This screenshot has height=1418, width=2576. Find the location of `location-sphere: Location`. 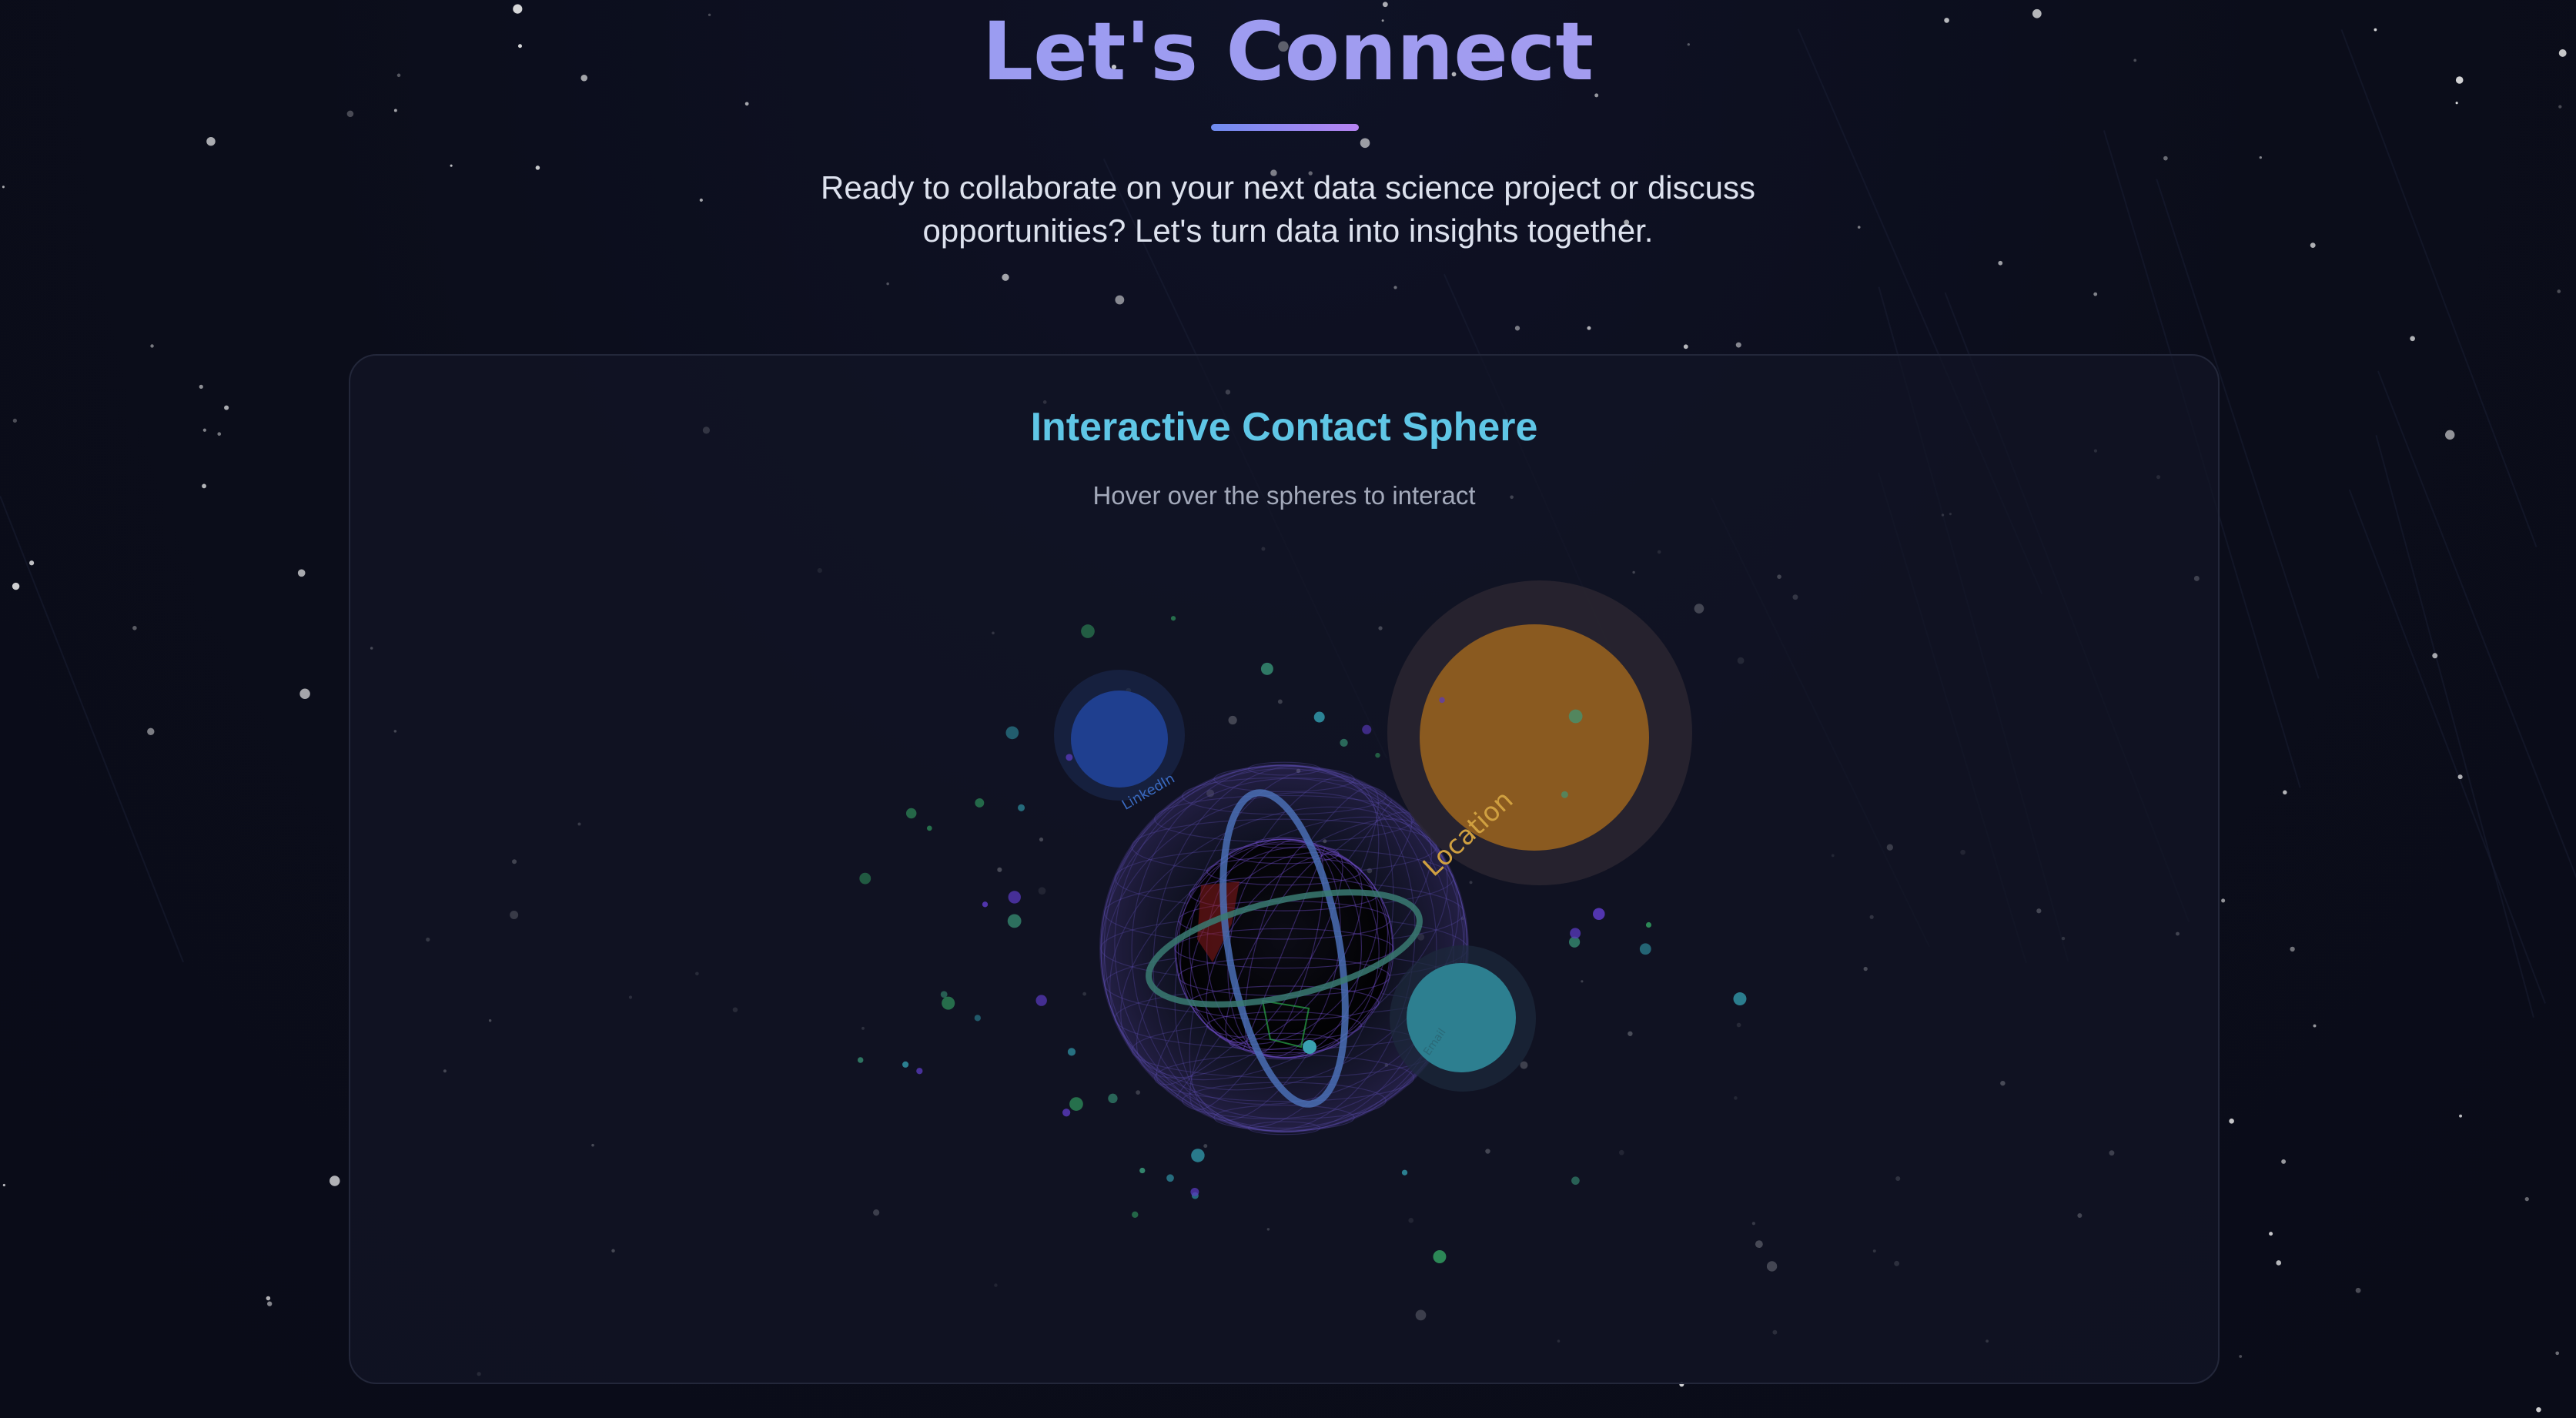

location-sphere: Location is located at coordinates (1540, 732).